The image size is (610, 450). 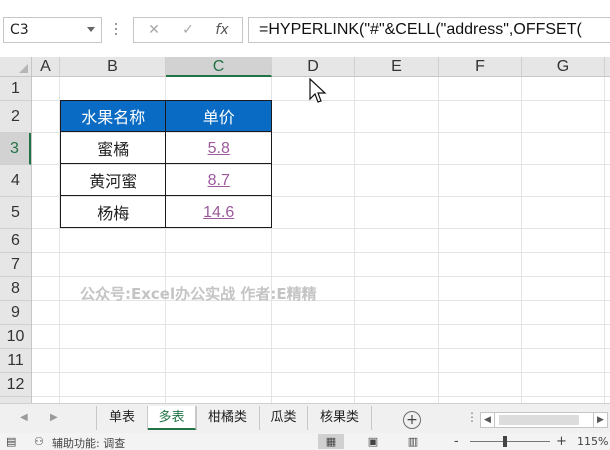 I want to click on page-layout-view-icon: ▣, so click(x=373, y=441).